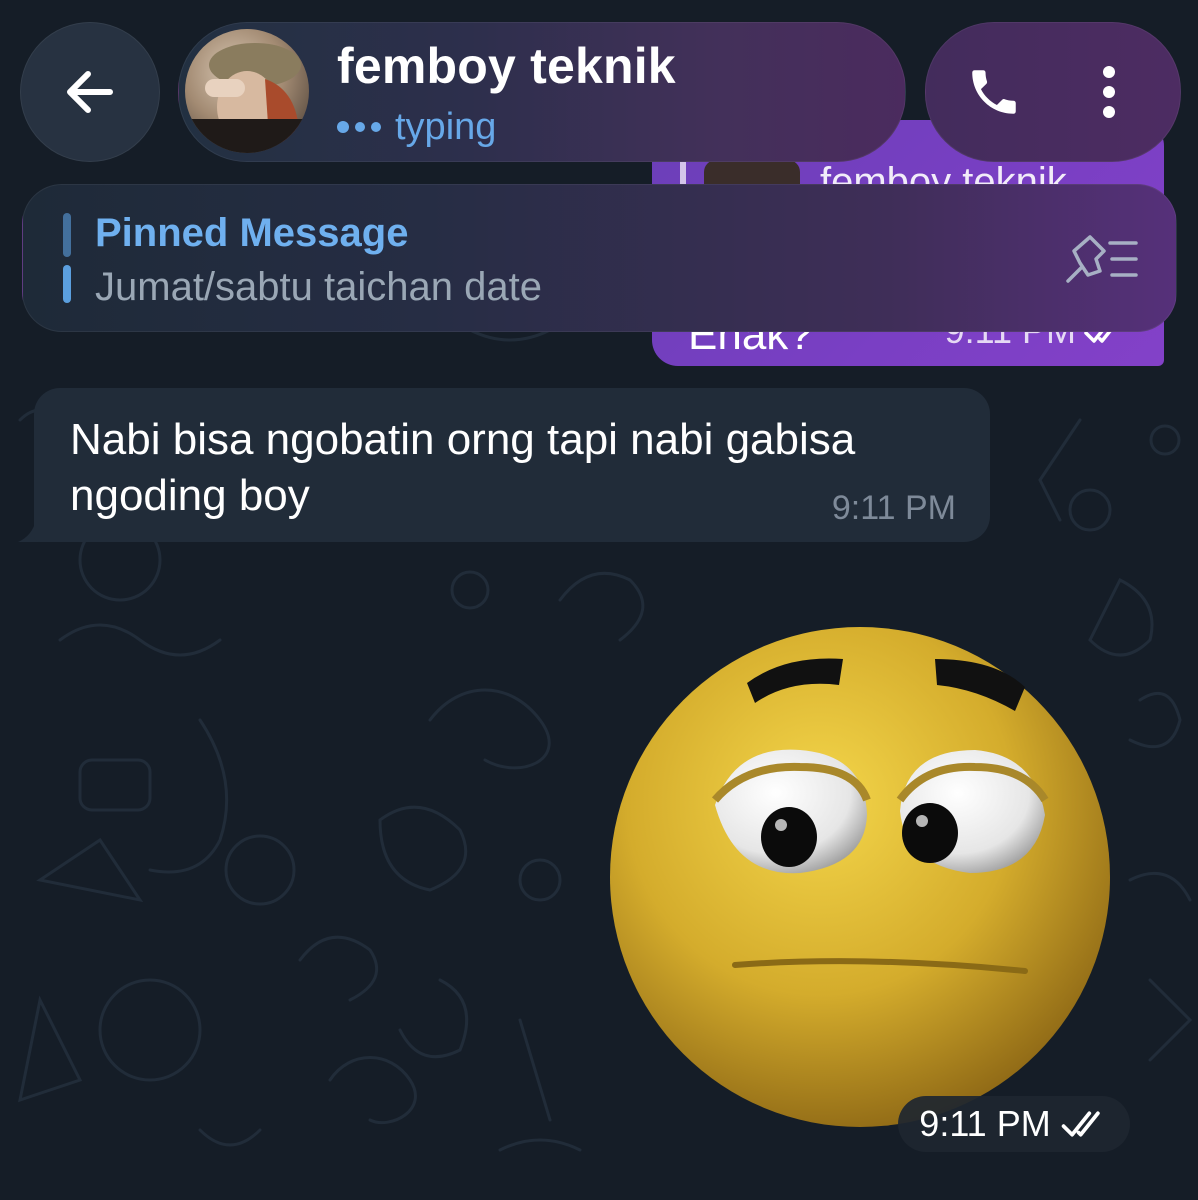 This screenshot has width=1198, height=1200. What do you see at coordinates (446, 126) in the screenshot?
I see `status-text: typing` at bounding box center [446, 126].